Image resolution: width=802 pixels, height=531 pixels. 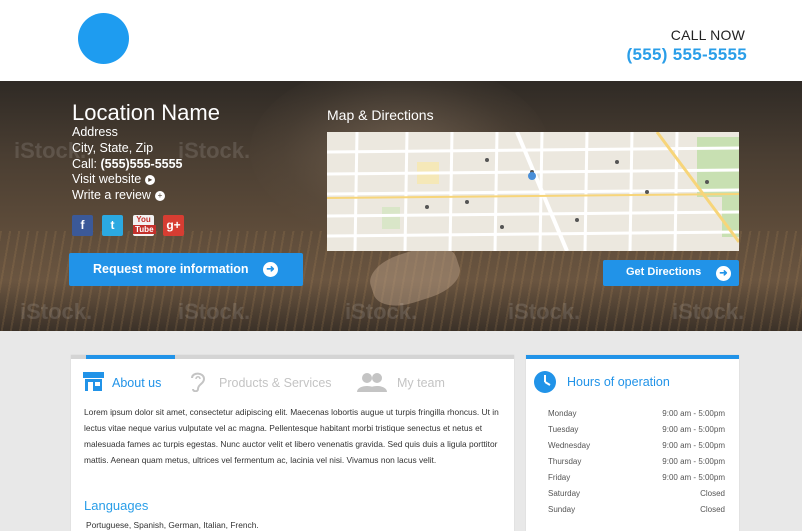 What do you see at coordinates (112, 225) in the screenshot?
I see `twitter-icon: t` at bounding box center [112, 225].